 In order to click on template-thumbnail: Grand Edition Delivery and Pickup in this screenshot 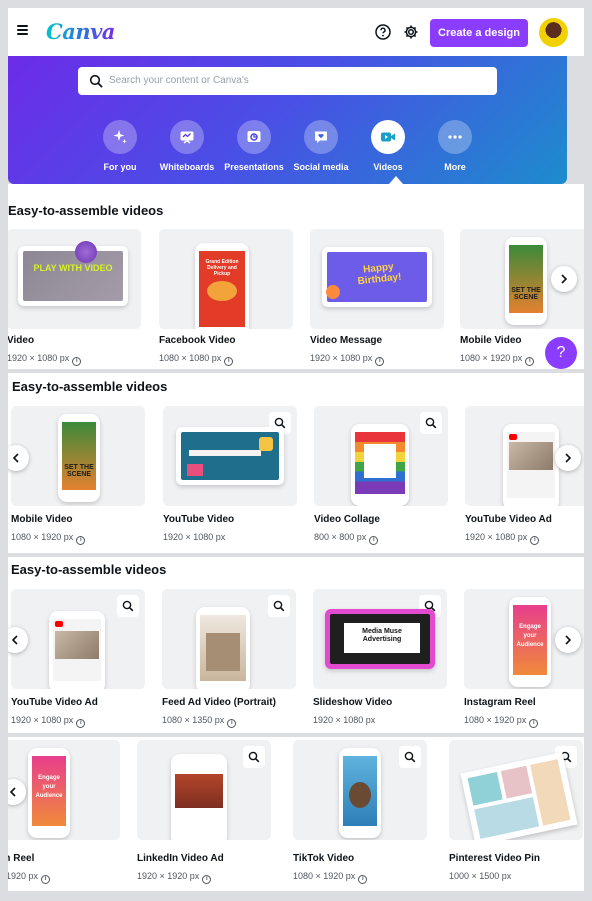, I will do `click(226, 279)`.